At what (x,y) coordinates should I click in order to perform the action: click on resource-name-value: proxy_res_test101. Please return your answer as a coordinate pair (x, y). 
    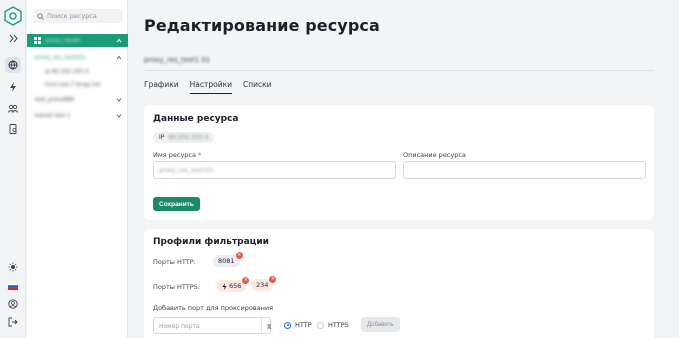
    Looking at the image, I should click on (186, 170).